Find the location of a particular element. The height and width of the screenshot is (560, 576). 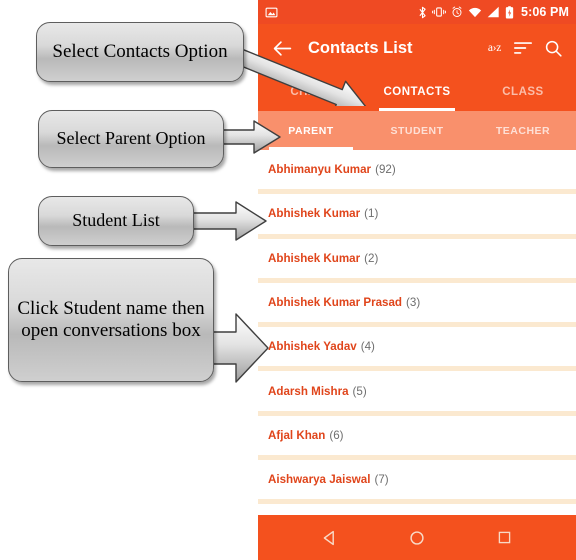

contact-row: Aishwarya Jaiswal (7) is located at coordinates (417, 482).